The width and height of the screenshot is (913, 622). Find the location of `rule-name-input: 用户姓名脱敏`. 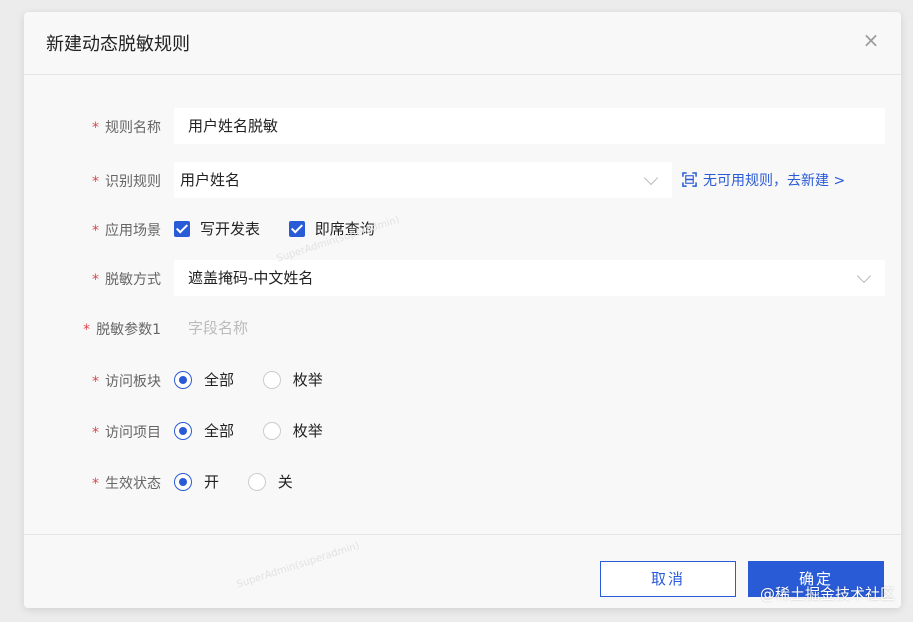

rule-name-input: 用户姓名脱敏 is located at coordinates (529, 126).